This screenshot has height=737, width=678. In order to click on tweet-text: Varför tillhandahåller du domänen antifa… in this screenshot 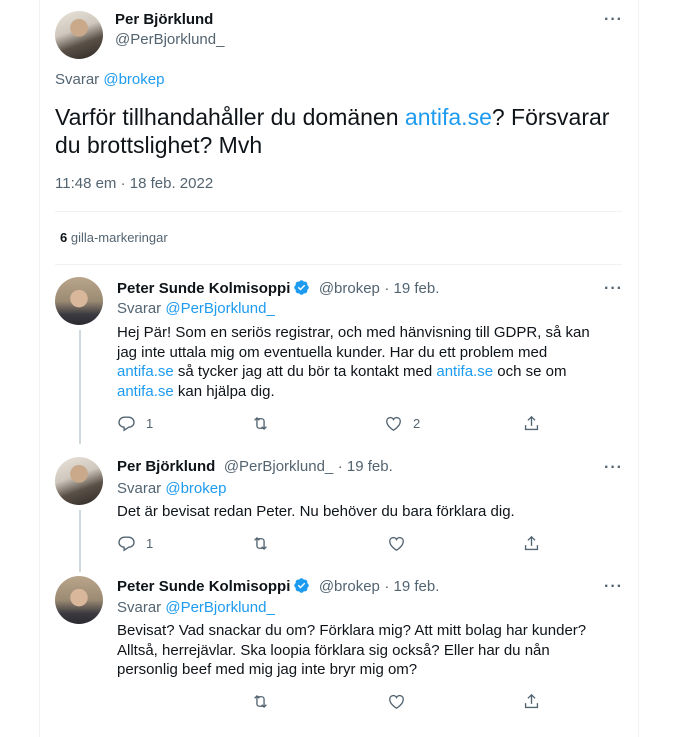, I will do `click(332, 131)`.